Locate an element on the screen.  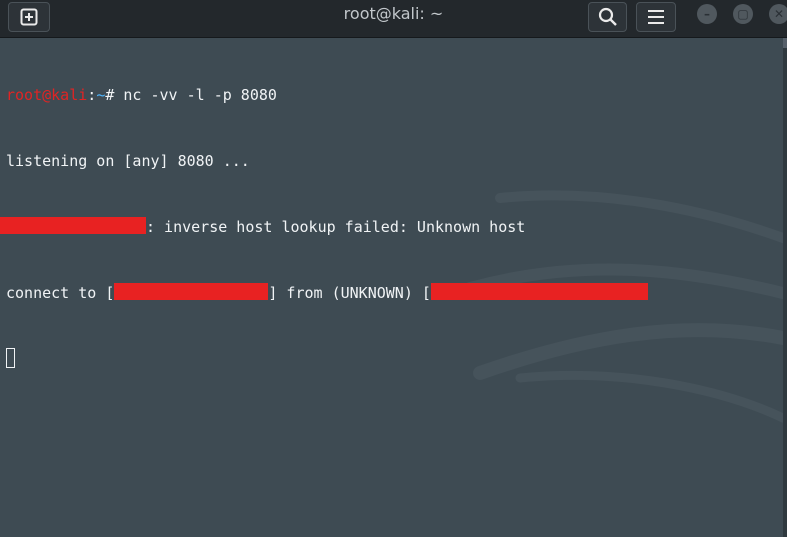
connect-prefix-text: connect to [ is located at coordinates (60, 293).